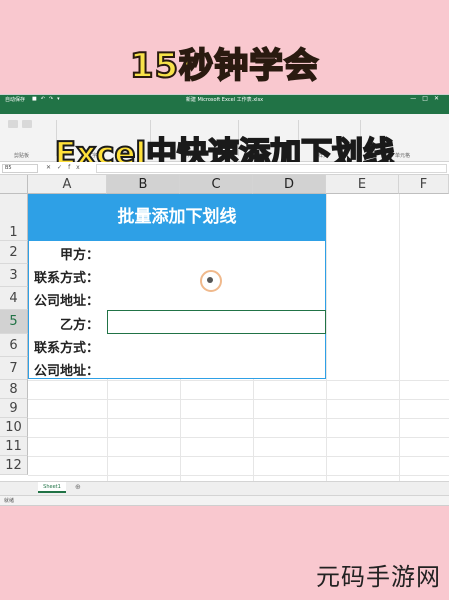 This screenshot has width=449, height=600. Describe the element at coordinates (216, 322) in the screenshot. I see `active-cell-selection` at that location.